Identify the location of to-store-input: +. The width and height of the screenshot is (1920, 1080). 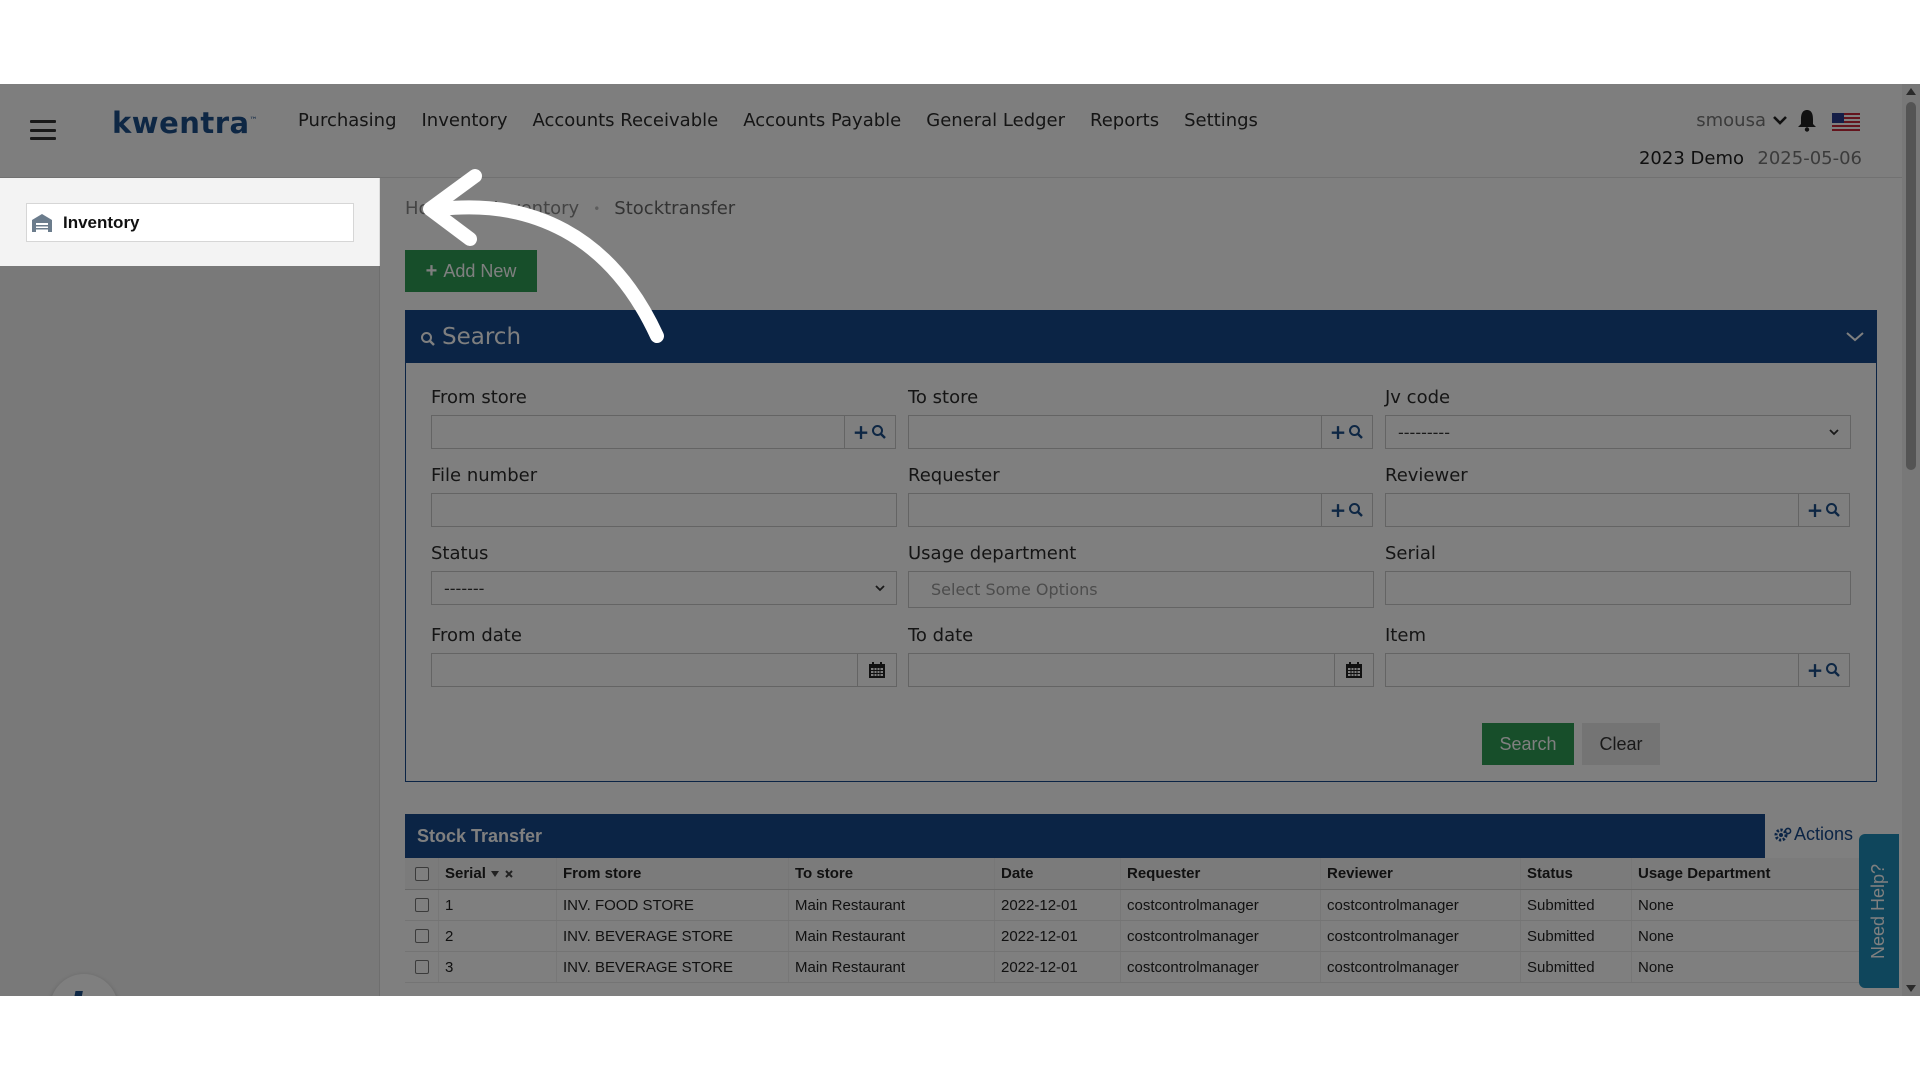
(1140, 432).